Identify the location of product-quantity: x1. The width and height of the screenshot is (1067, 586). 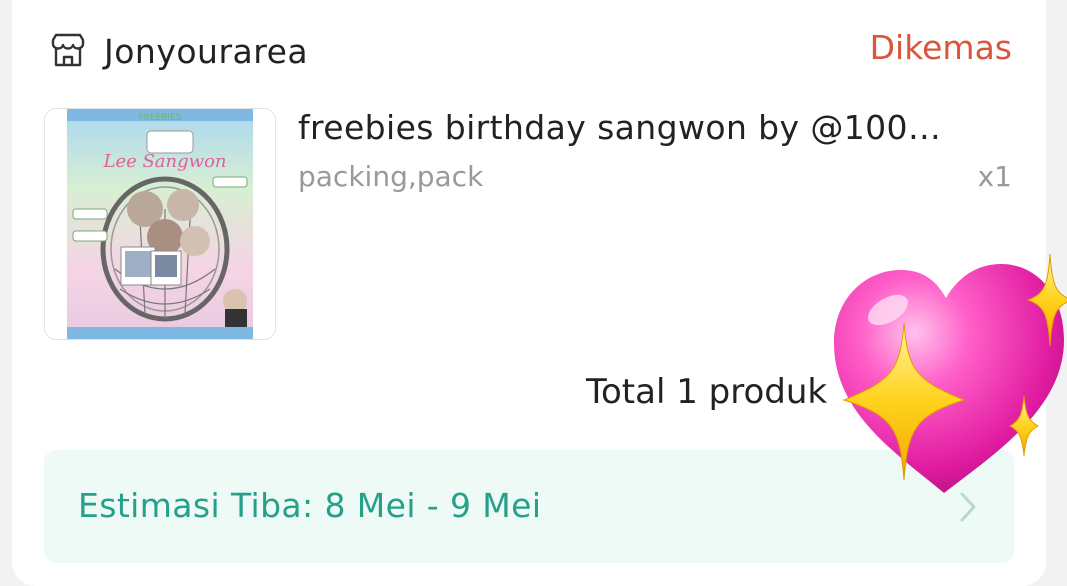
(994, 176).